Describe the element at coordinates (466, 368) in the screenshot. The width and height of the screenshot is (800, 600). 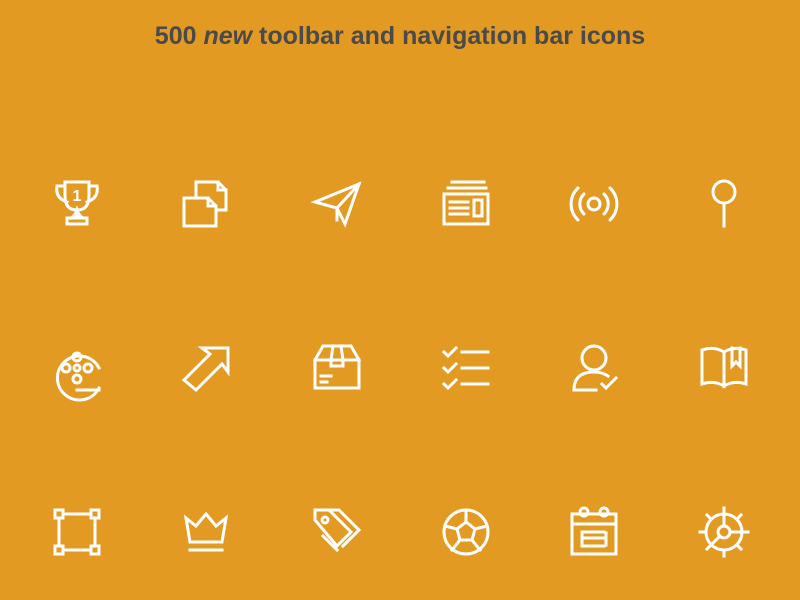
I see `checklist-icon` at that location.